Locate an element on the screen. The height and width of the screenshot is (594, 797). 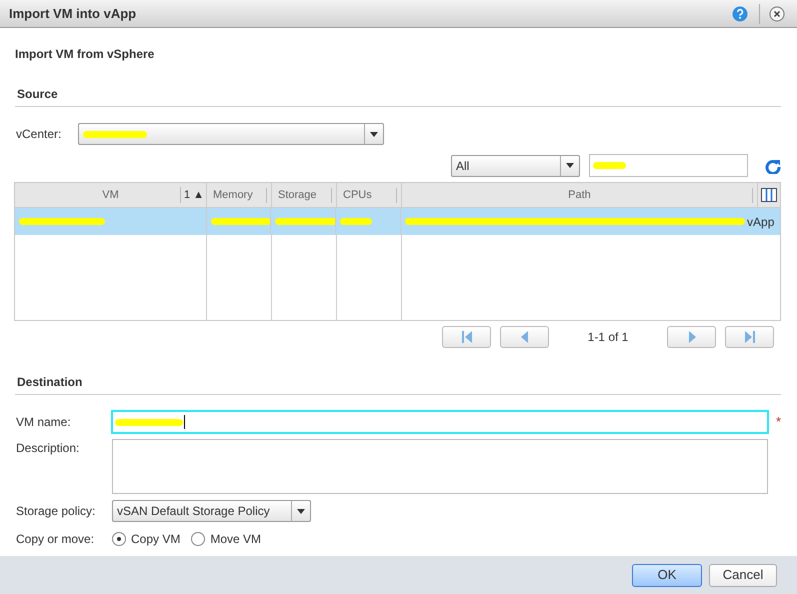
dropdown-value: All is located at coordinates (463, 166).